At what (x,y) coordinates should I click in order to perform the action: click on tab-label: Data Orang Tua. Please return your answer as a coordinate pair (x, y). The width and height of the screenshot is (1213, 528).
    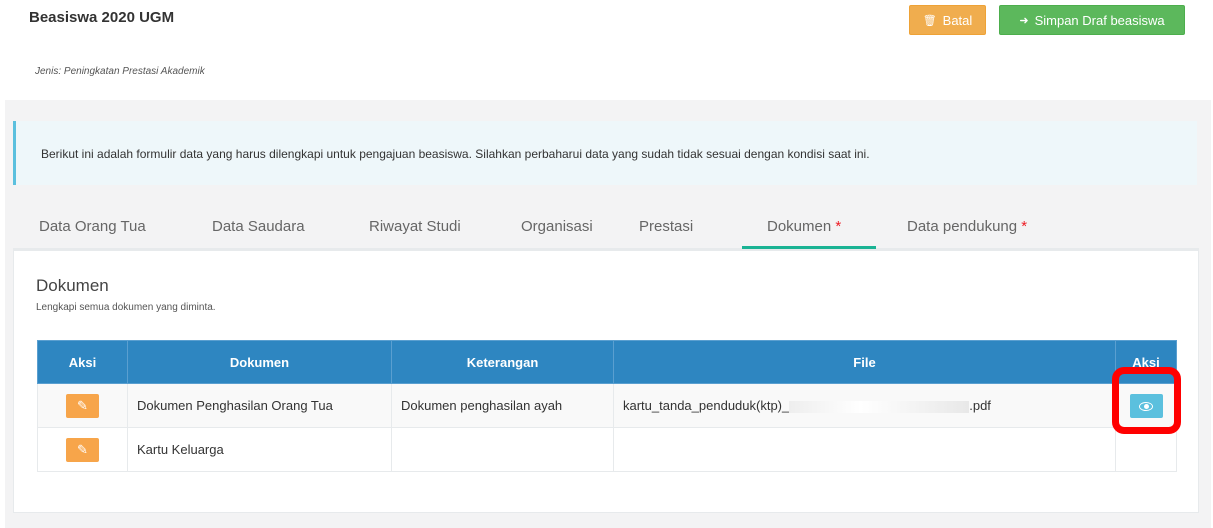
    Looking at the image, I should click on (92, 226).